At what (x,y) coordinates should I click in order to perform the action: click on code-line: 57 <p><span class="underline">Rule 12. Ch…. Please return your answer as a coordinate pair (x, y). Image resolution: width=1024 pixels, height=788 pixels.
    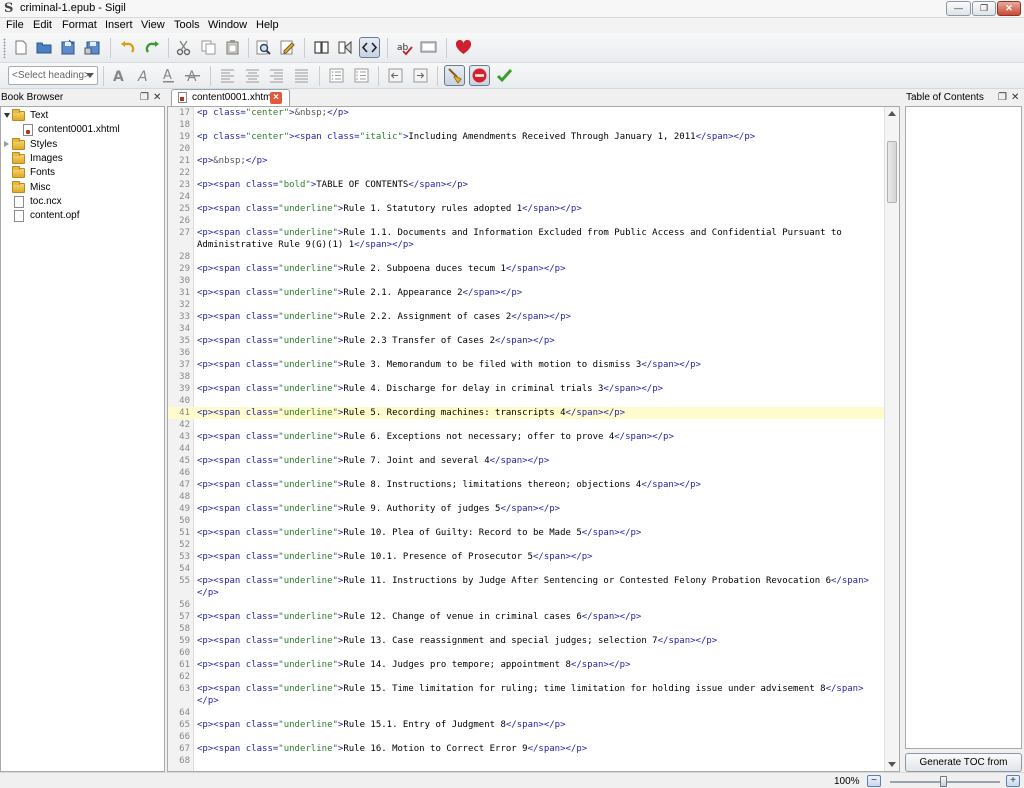
    Looking at the image, I should click on (526, 617).